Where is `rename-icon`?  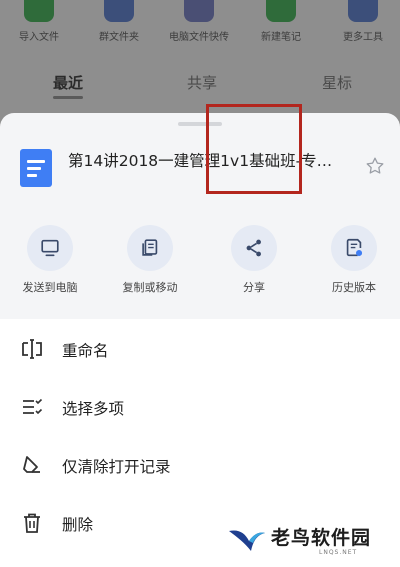
rename-icon is located at coordinates (32, 349).